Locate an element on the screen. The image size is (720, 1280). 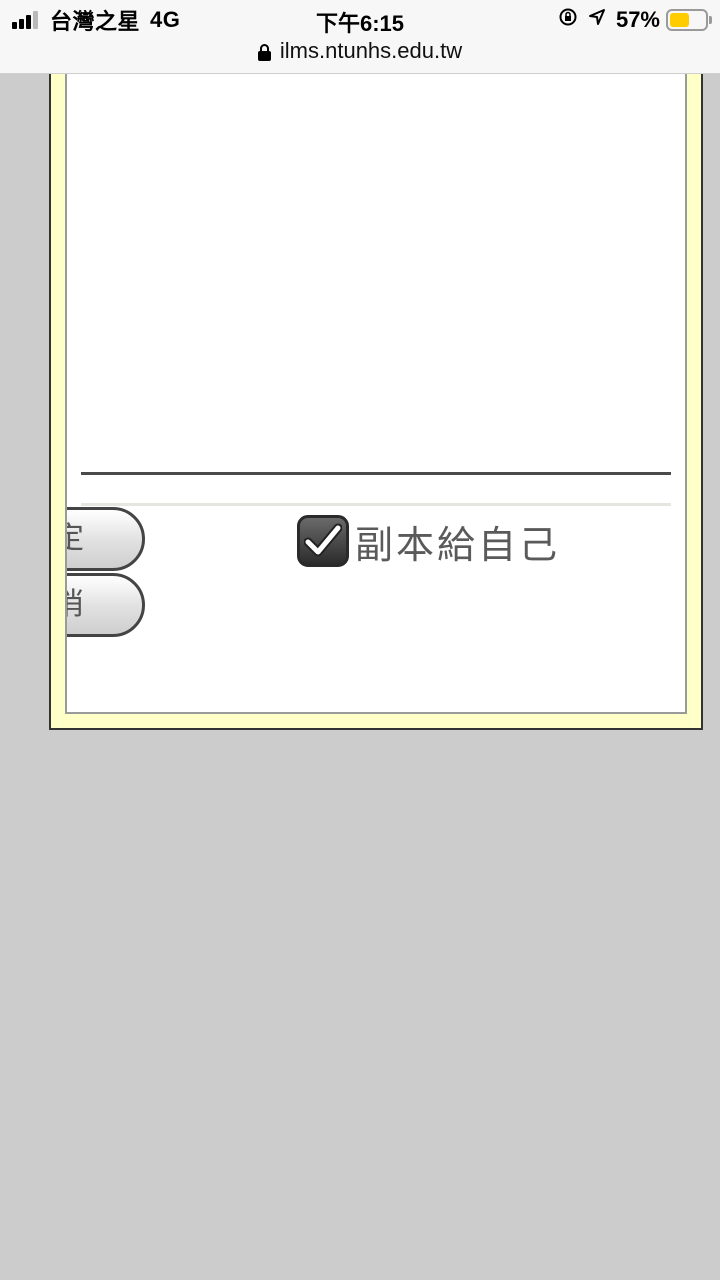
battery-icon is located at coordinates (689, 20).